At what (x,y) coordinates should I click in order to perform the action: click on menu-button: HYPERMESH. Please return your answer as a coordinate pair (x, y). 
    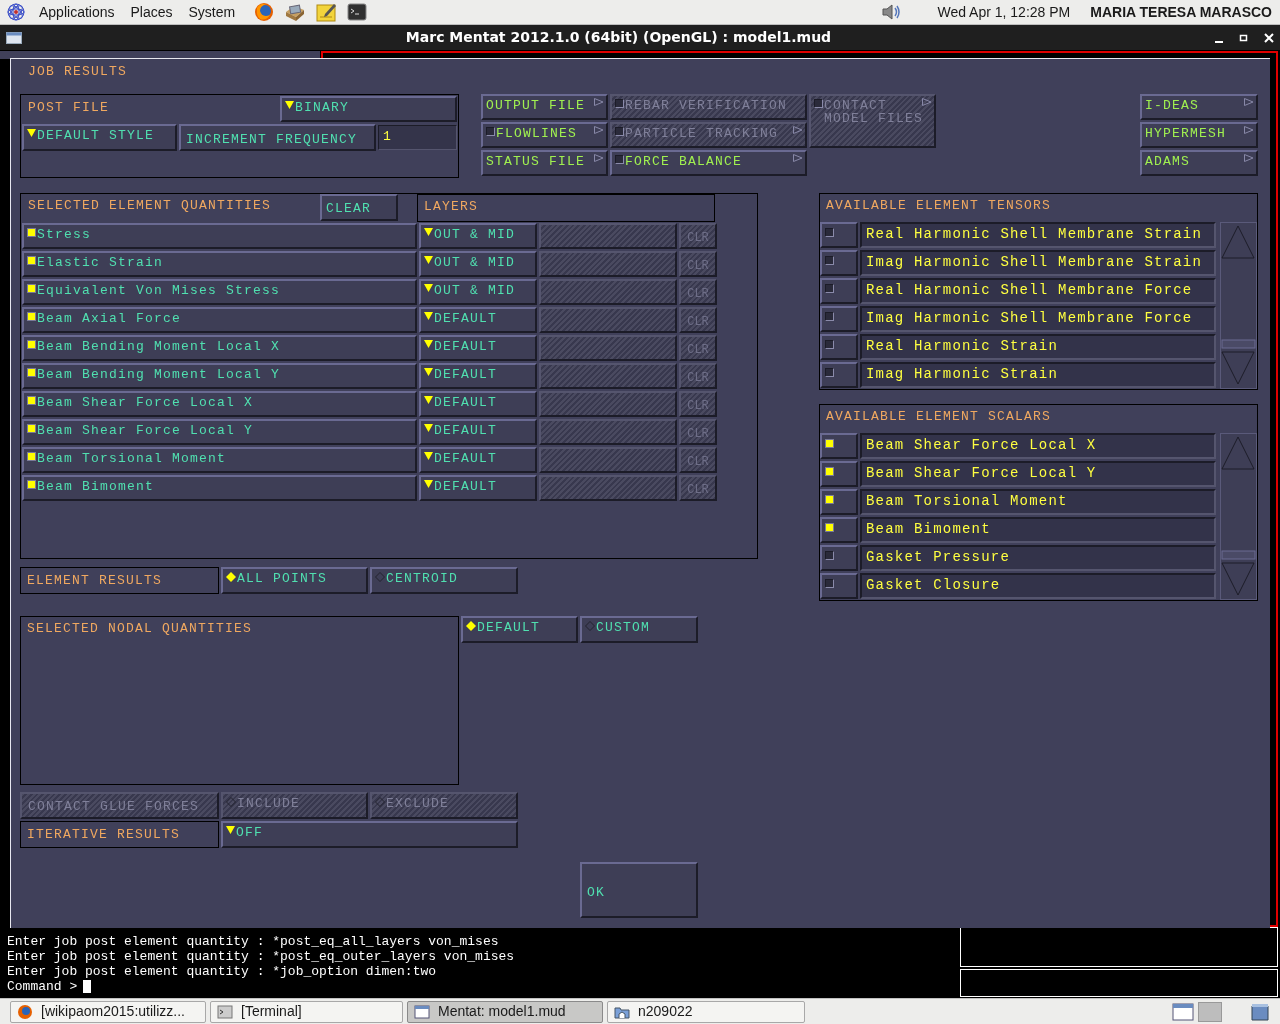
    Looking at the image, I should click on (1199, 135).